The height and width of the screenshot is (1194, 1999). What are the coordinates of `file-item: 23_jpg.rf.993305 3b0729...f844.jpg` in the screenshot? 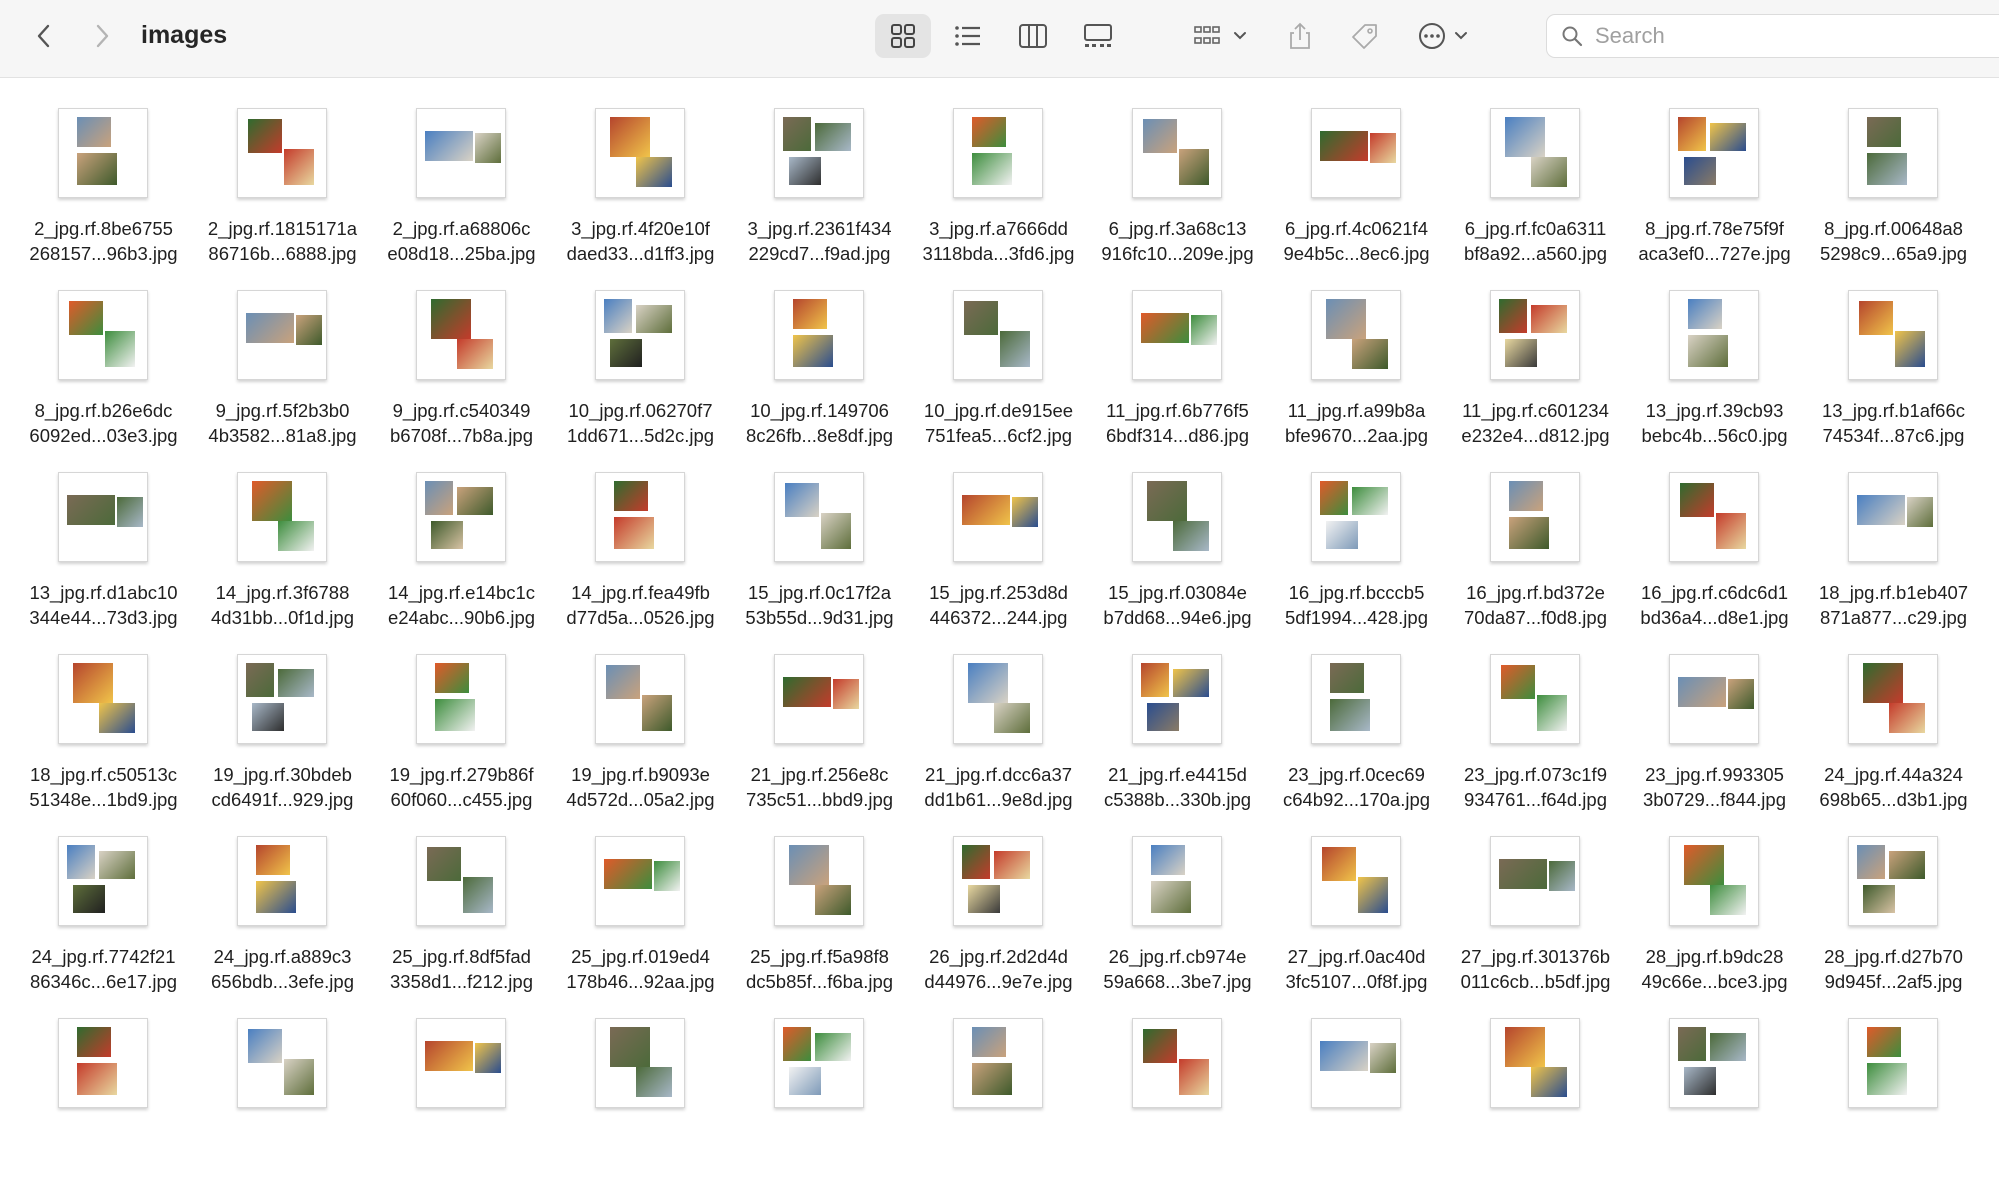 It's located at (1714, 739).